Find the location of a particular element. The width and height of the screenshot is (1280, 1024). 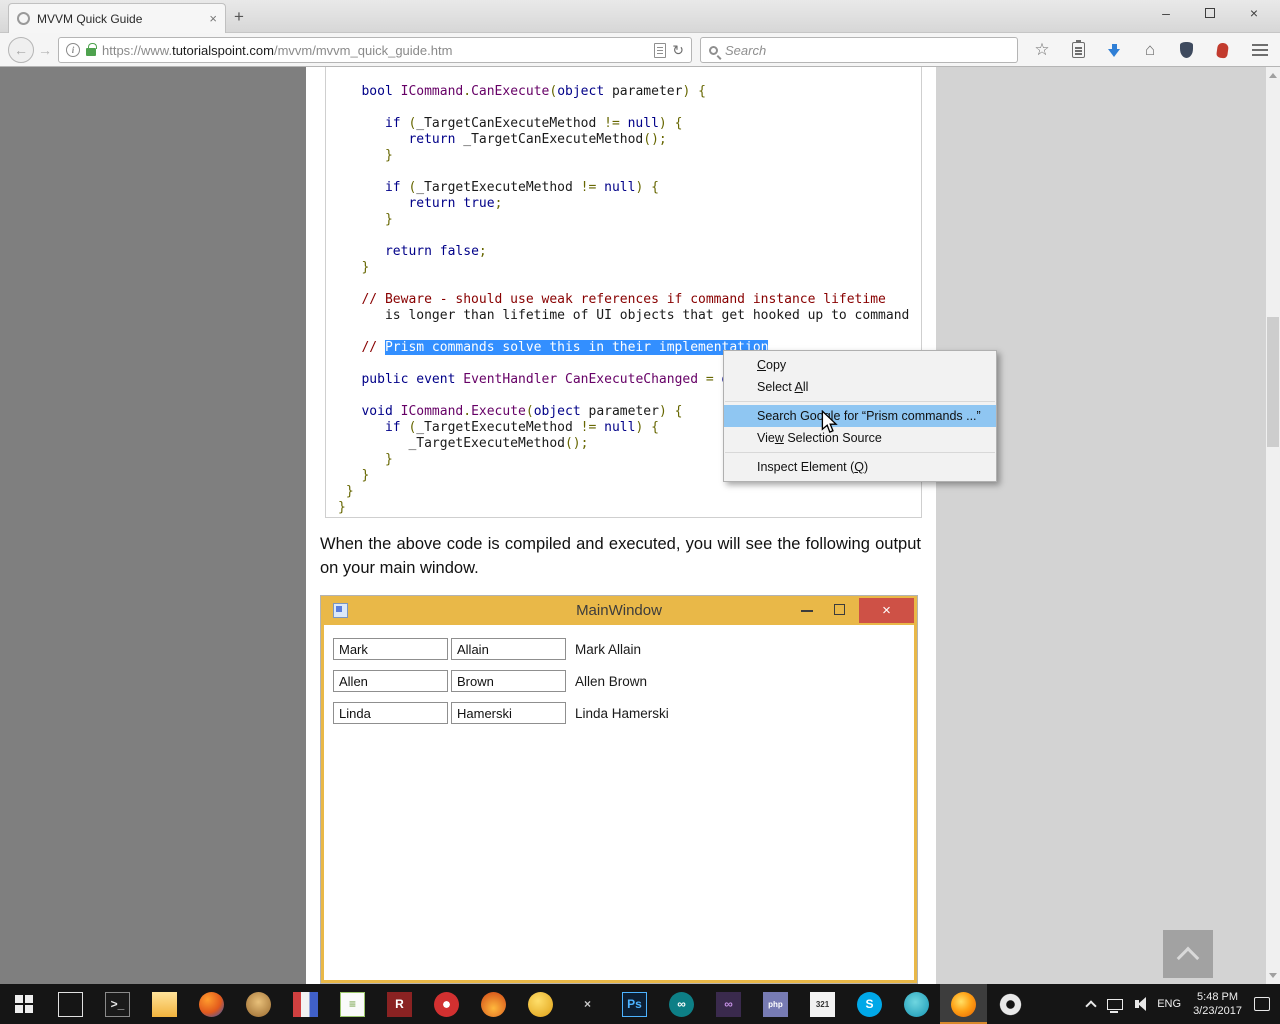

shield-extension-icon is located at coordinates (1186, 50).